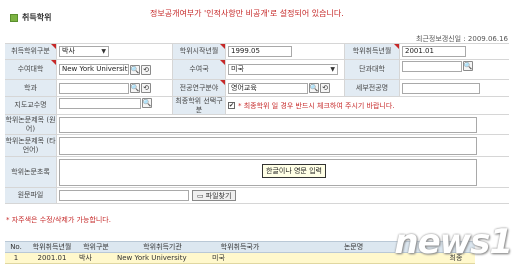  Describe the element at coordinates (199, 69) in the screenshot. I see `country-label: 수여국` at that location.